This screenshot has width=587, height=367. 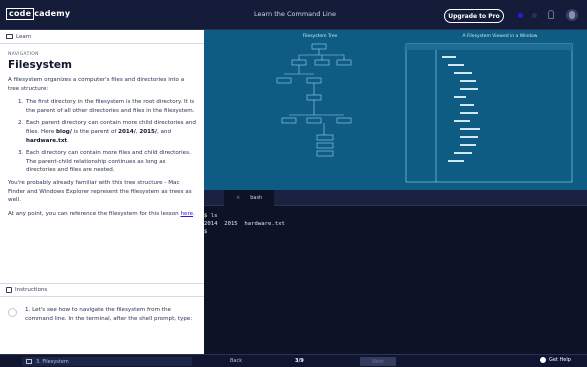 What do you see at coordinates (395, 198) in the screenshot?
I see `terminal-tab-bar: × bash` at bounding box center [395, 198].